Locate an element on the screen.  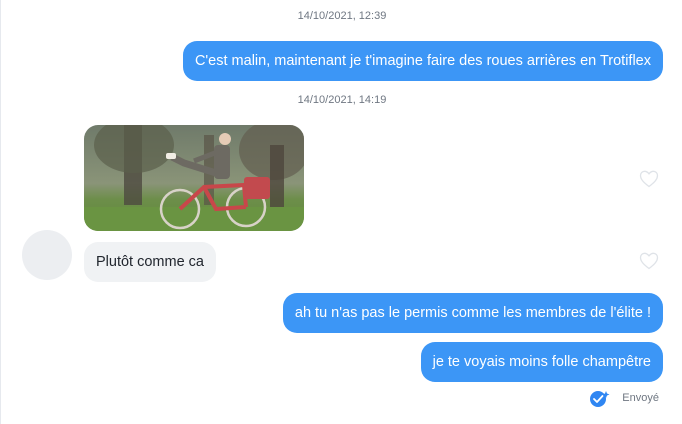
outgoing-message: je te voyais moins folle champêtre is located at coordinates (541, 362).